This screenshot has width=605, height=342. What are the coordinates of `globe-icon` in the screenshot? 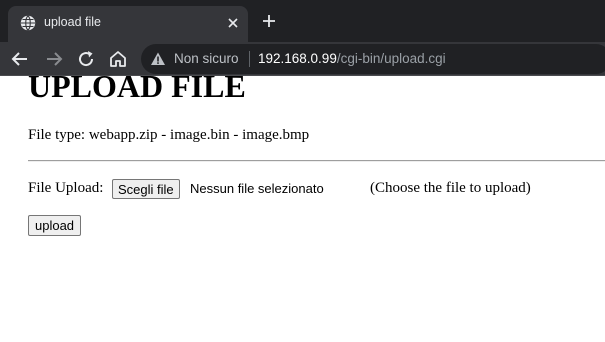 It's located at (28, 23).